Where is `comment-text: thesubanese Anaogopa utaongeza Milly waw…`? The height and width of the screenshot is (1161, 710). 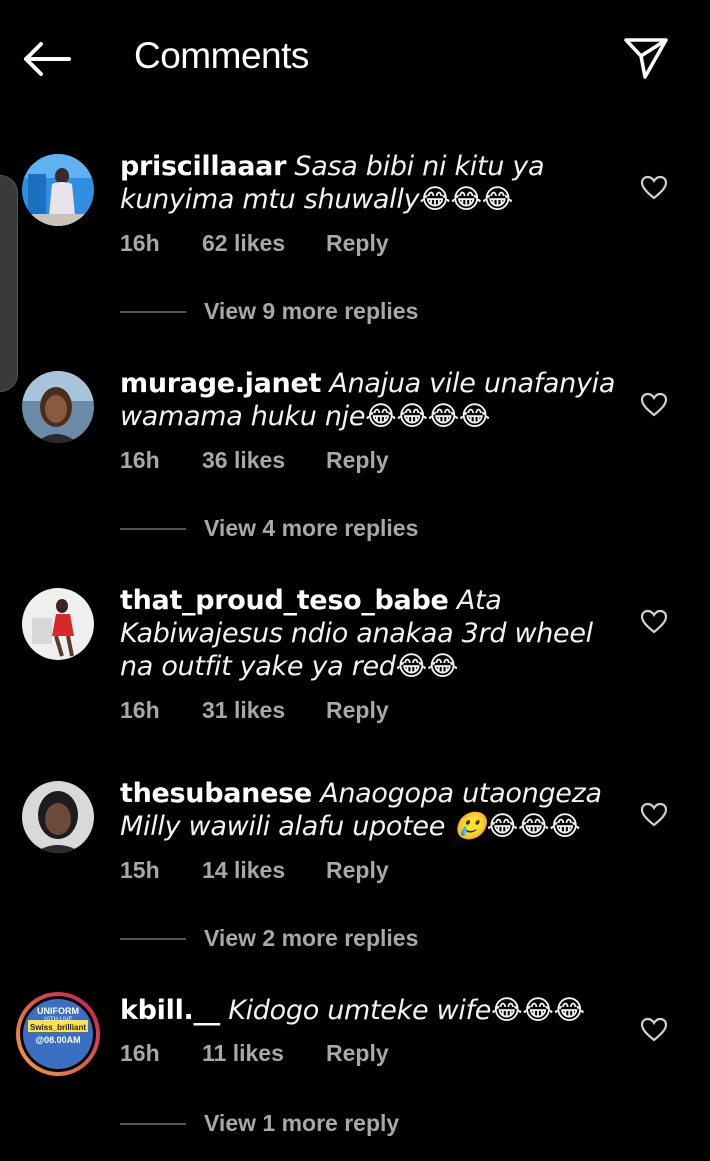
comment-text: thesubanese Anaogopa utaongeza Milly waw… is located at coordinates (370, 810).